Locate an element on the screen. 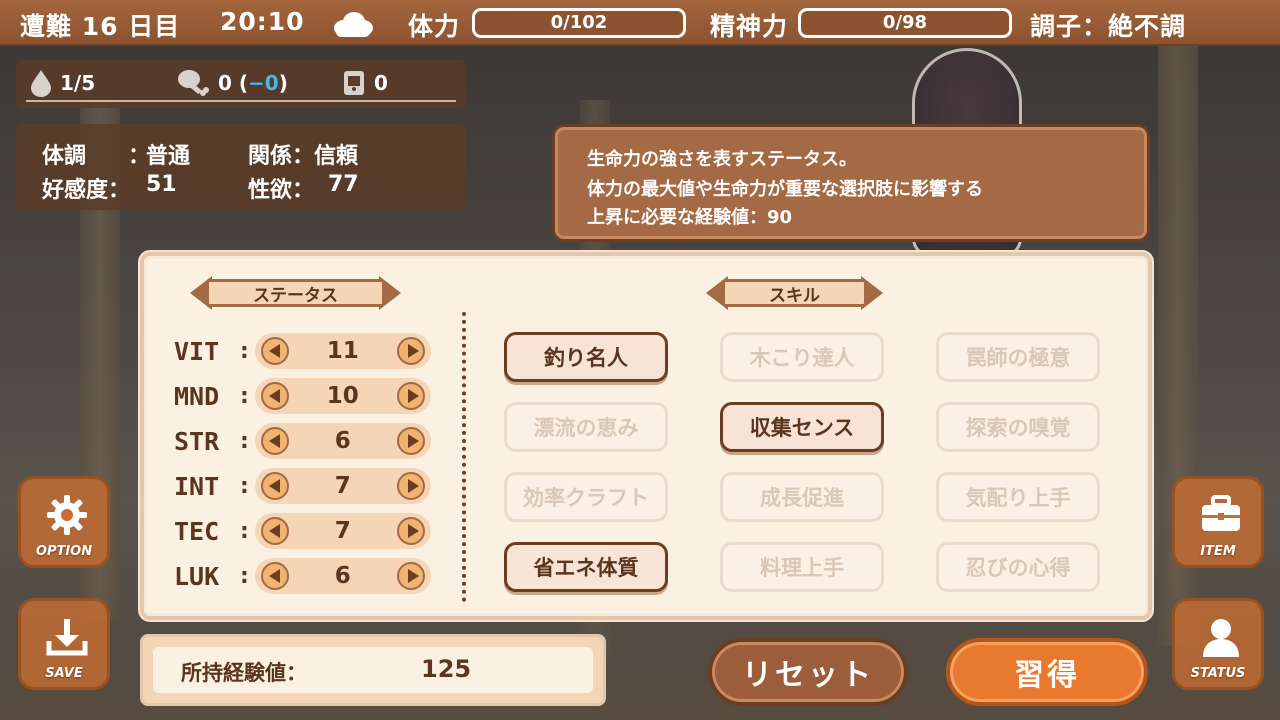 This screenshot has height=720, width=1280. food-count-prefix: 0 ( is located at coordinates (233, 83).